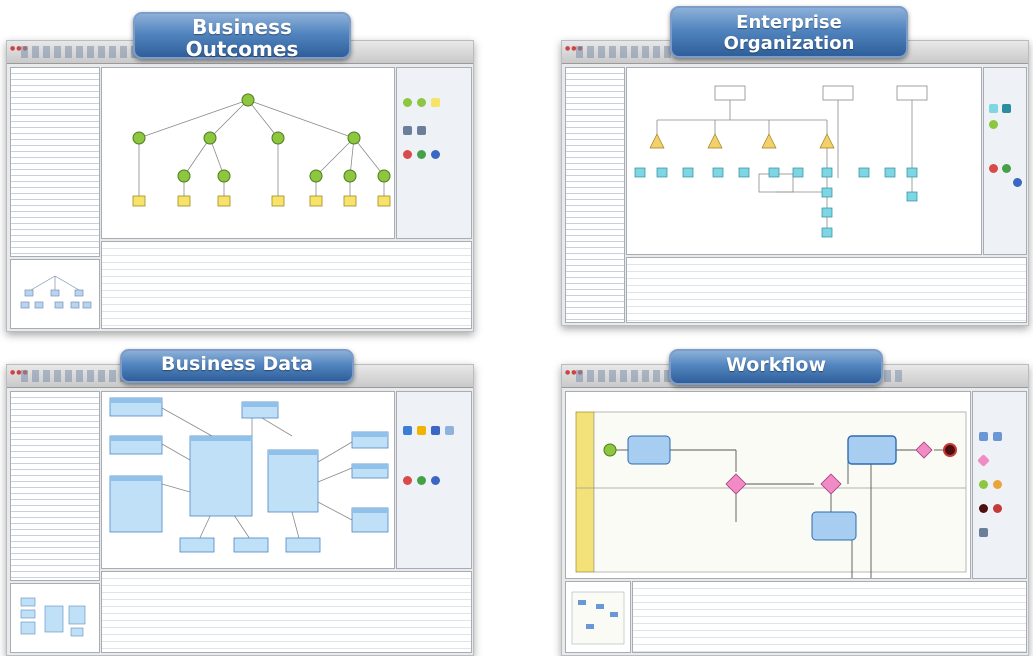  I want to click on task-tool-icon, so click(983, 436).